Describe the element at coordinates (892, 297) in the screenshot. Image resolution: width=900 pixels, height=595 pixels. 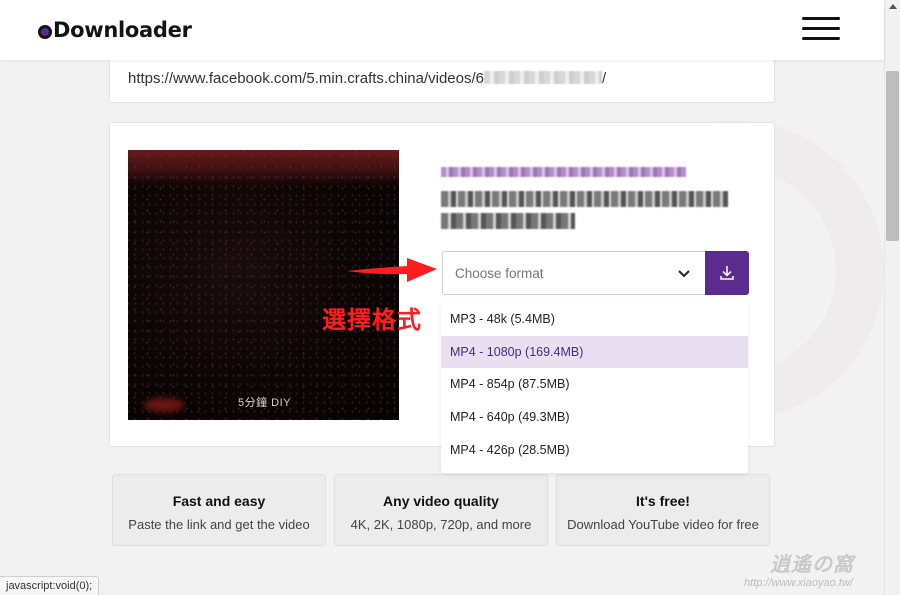
I see `vertical-scrollbar` at that location.